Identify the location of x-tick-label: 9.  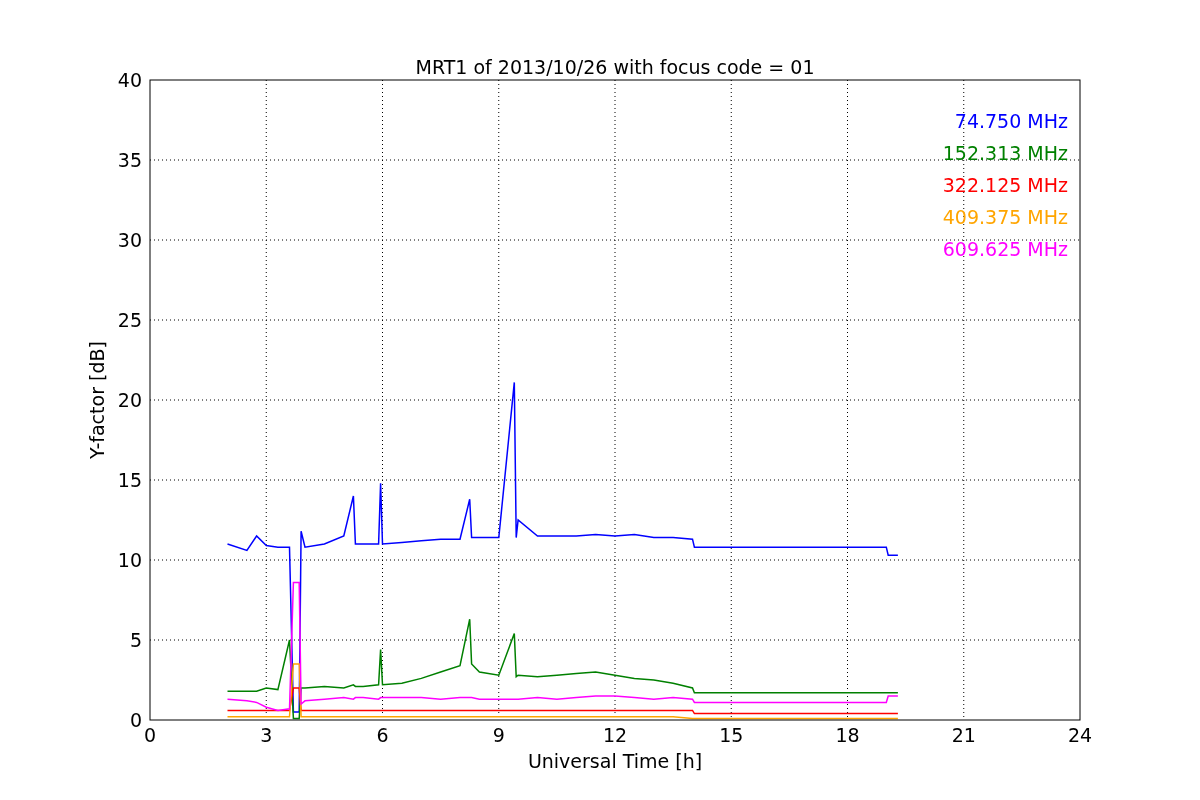
(498, 735).